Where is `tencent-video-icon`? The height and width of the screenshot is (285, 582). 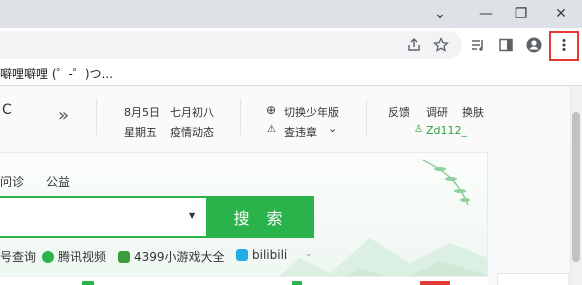
tencent-video-icon is located at coordinates (48, 256).